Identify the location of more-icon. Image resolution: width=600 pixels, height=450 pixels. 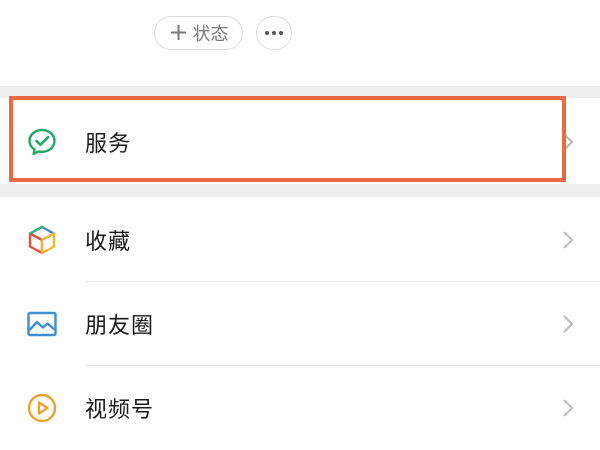
(267, 33).